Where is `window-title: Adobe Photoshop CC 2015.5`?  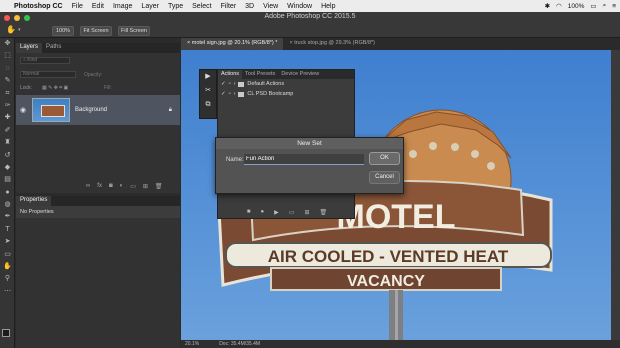
window-title: Adobe Photoshop CC 2015.5 is located at coordinates (310, 16).